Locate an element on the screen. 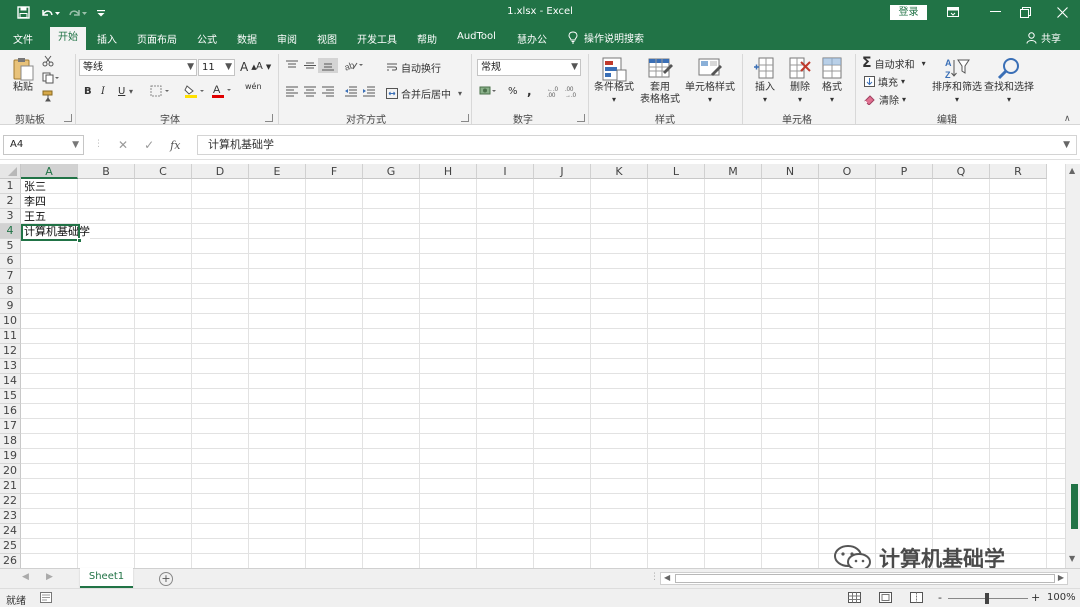  delete-cells-button: 删除 ▾ is located at coordinates (800, 81).